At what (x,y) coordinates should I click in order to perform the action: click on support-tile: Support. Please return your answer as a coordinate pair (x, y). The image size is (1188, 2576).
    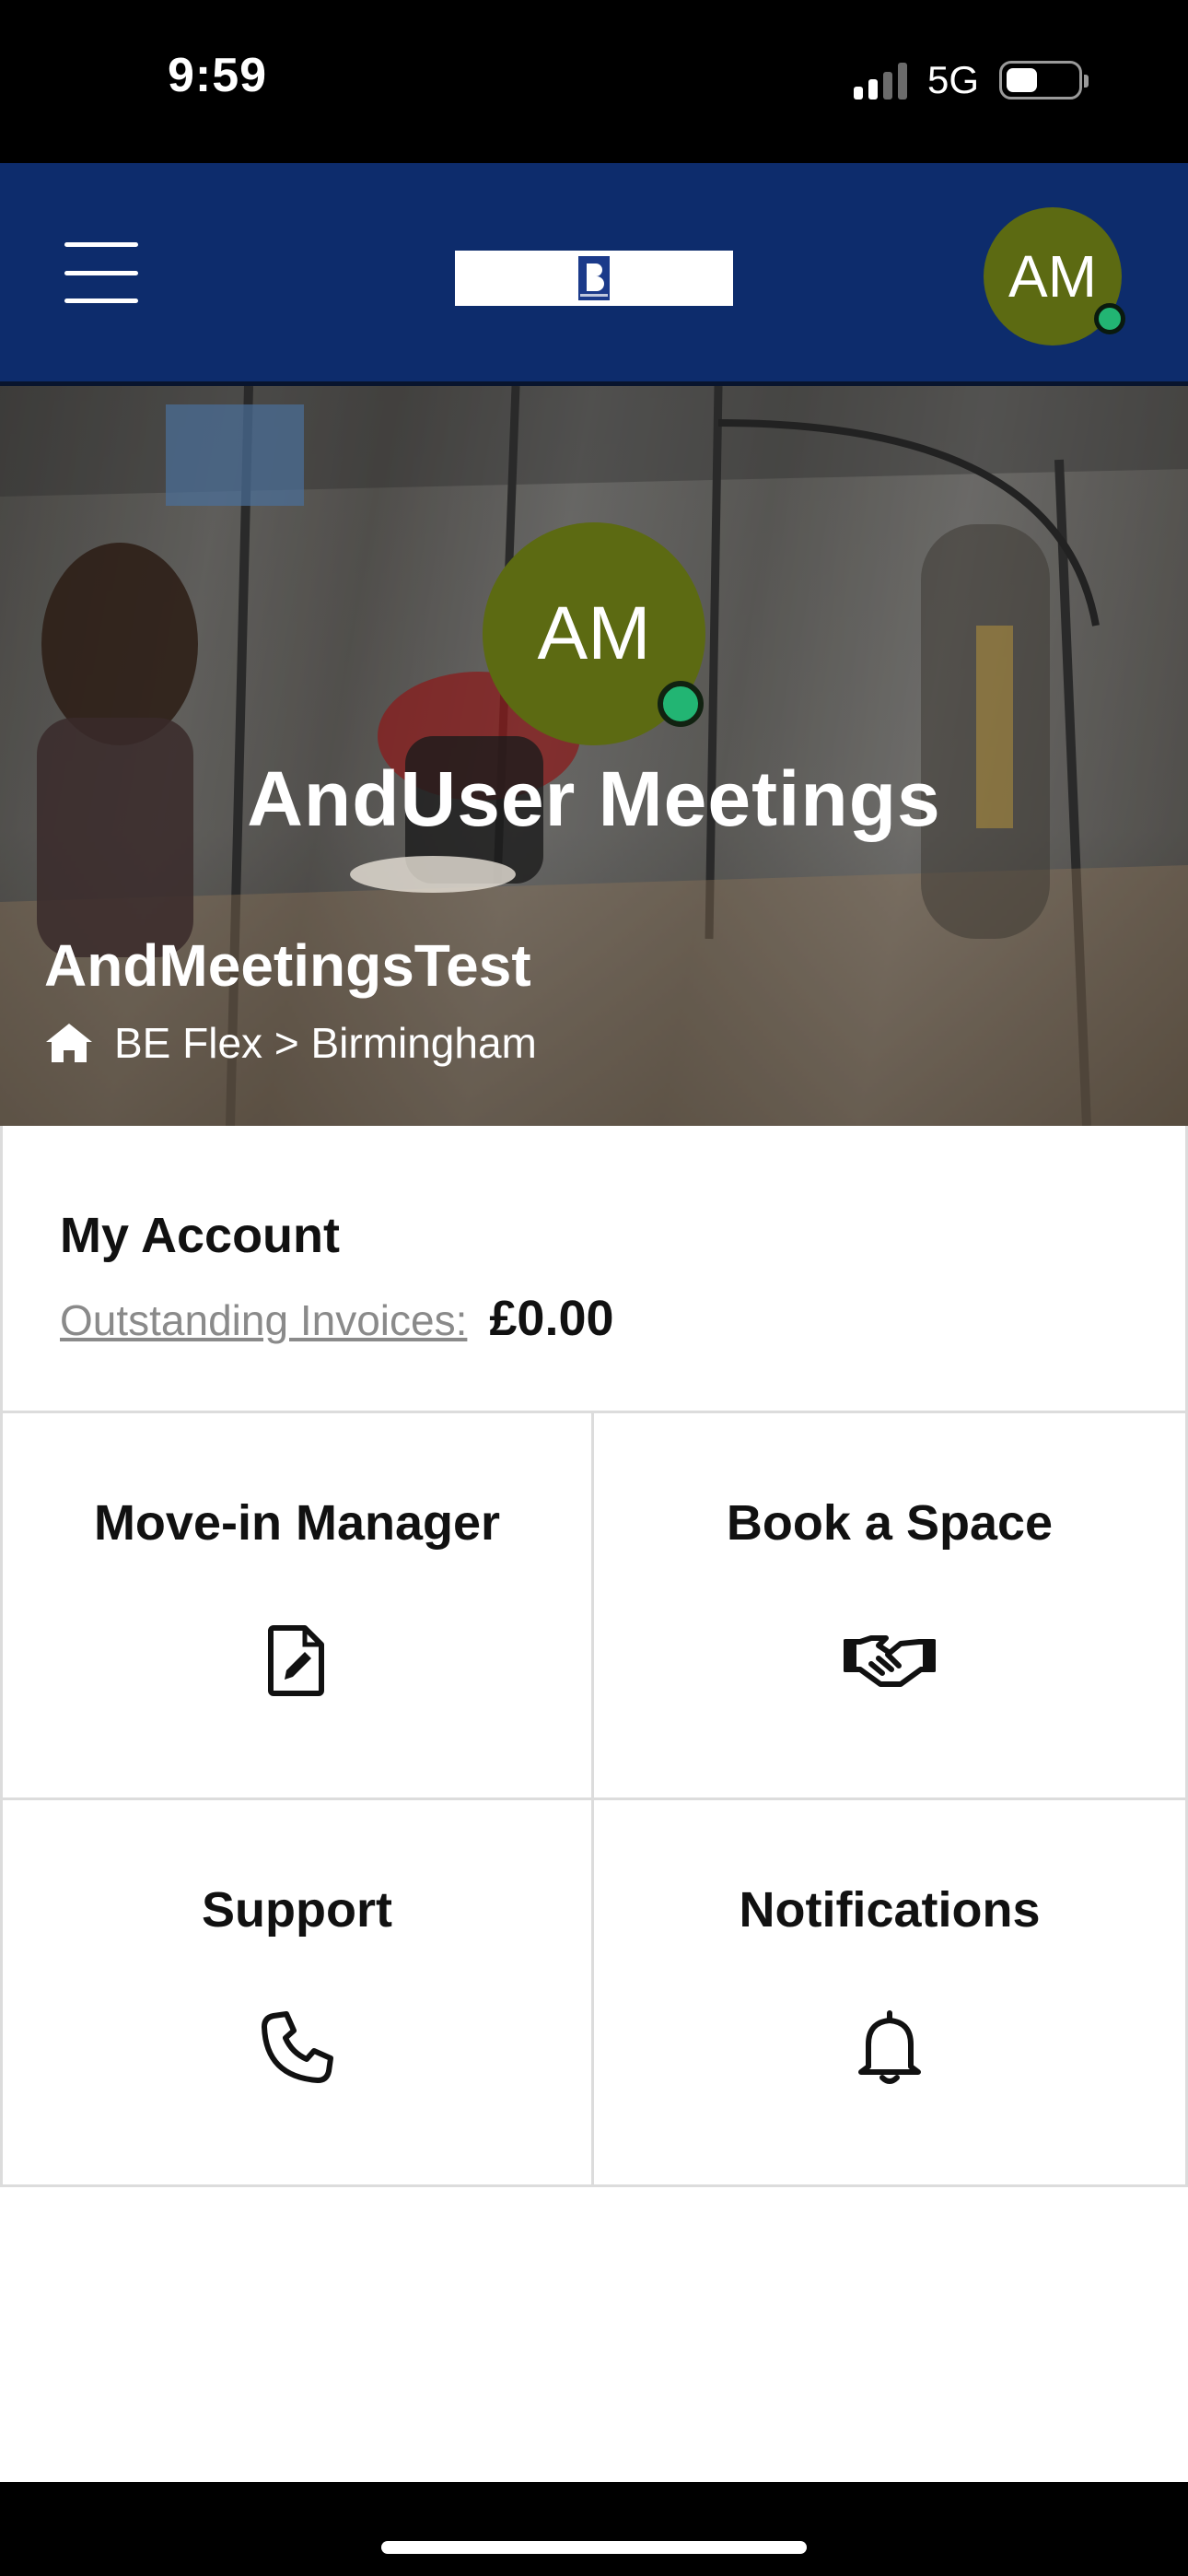
    Looking at the image, I should click on (297, 1992).